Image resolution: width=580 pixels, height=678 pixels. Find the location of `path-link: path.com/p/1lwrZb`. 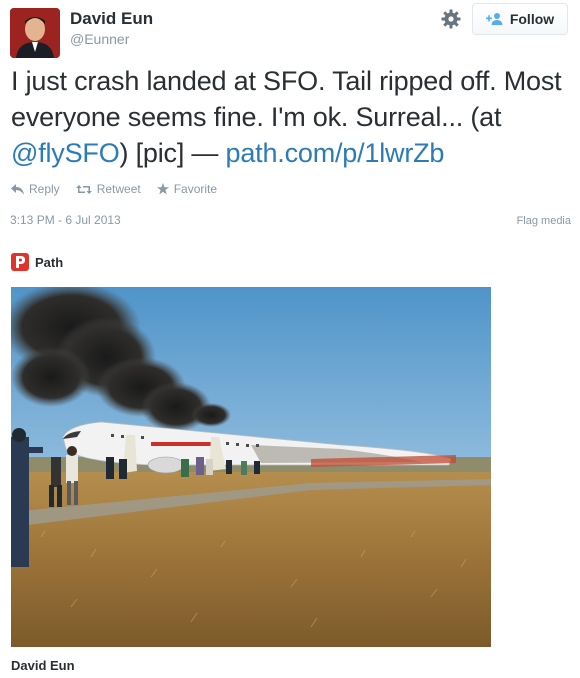

path-link: path.com/p/1lwrZb is located at coordinates (335, 153).